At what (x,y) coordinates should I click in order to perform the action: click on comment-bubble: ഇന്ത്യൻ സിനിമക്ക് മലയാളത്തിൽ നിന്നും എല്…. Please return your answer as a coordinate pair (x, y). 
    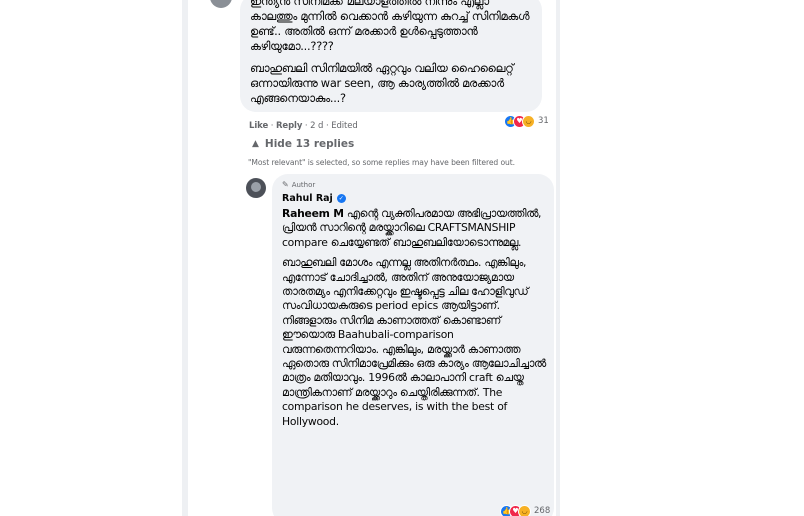
    Looking at the image, I should click on (391, 56).